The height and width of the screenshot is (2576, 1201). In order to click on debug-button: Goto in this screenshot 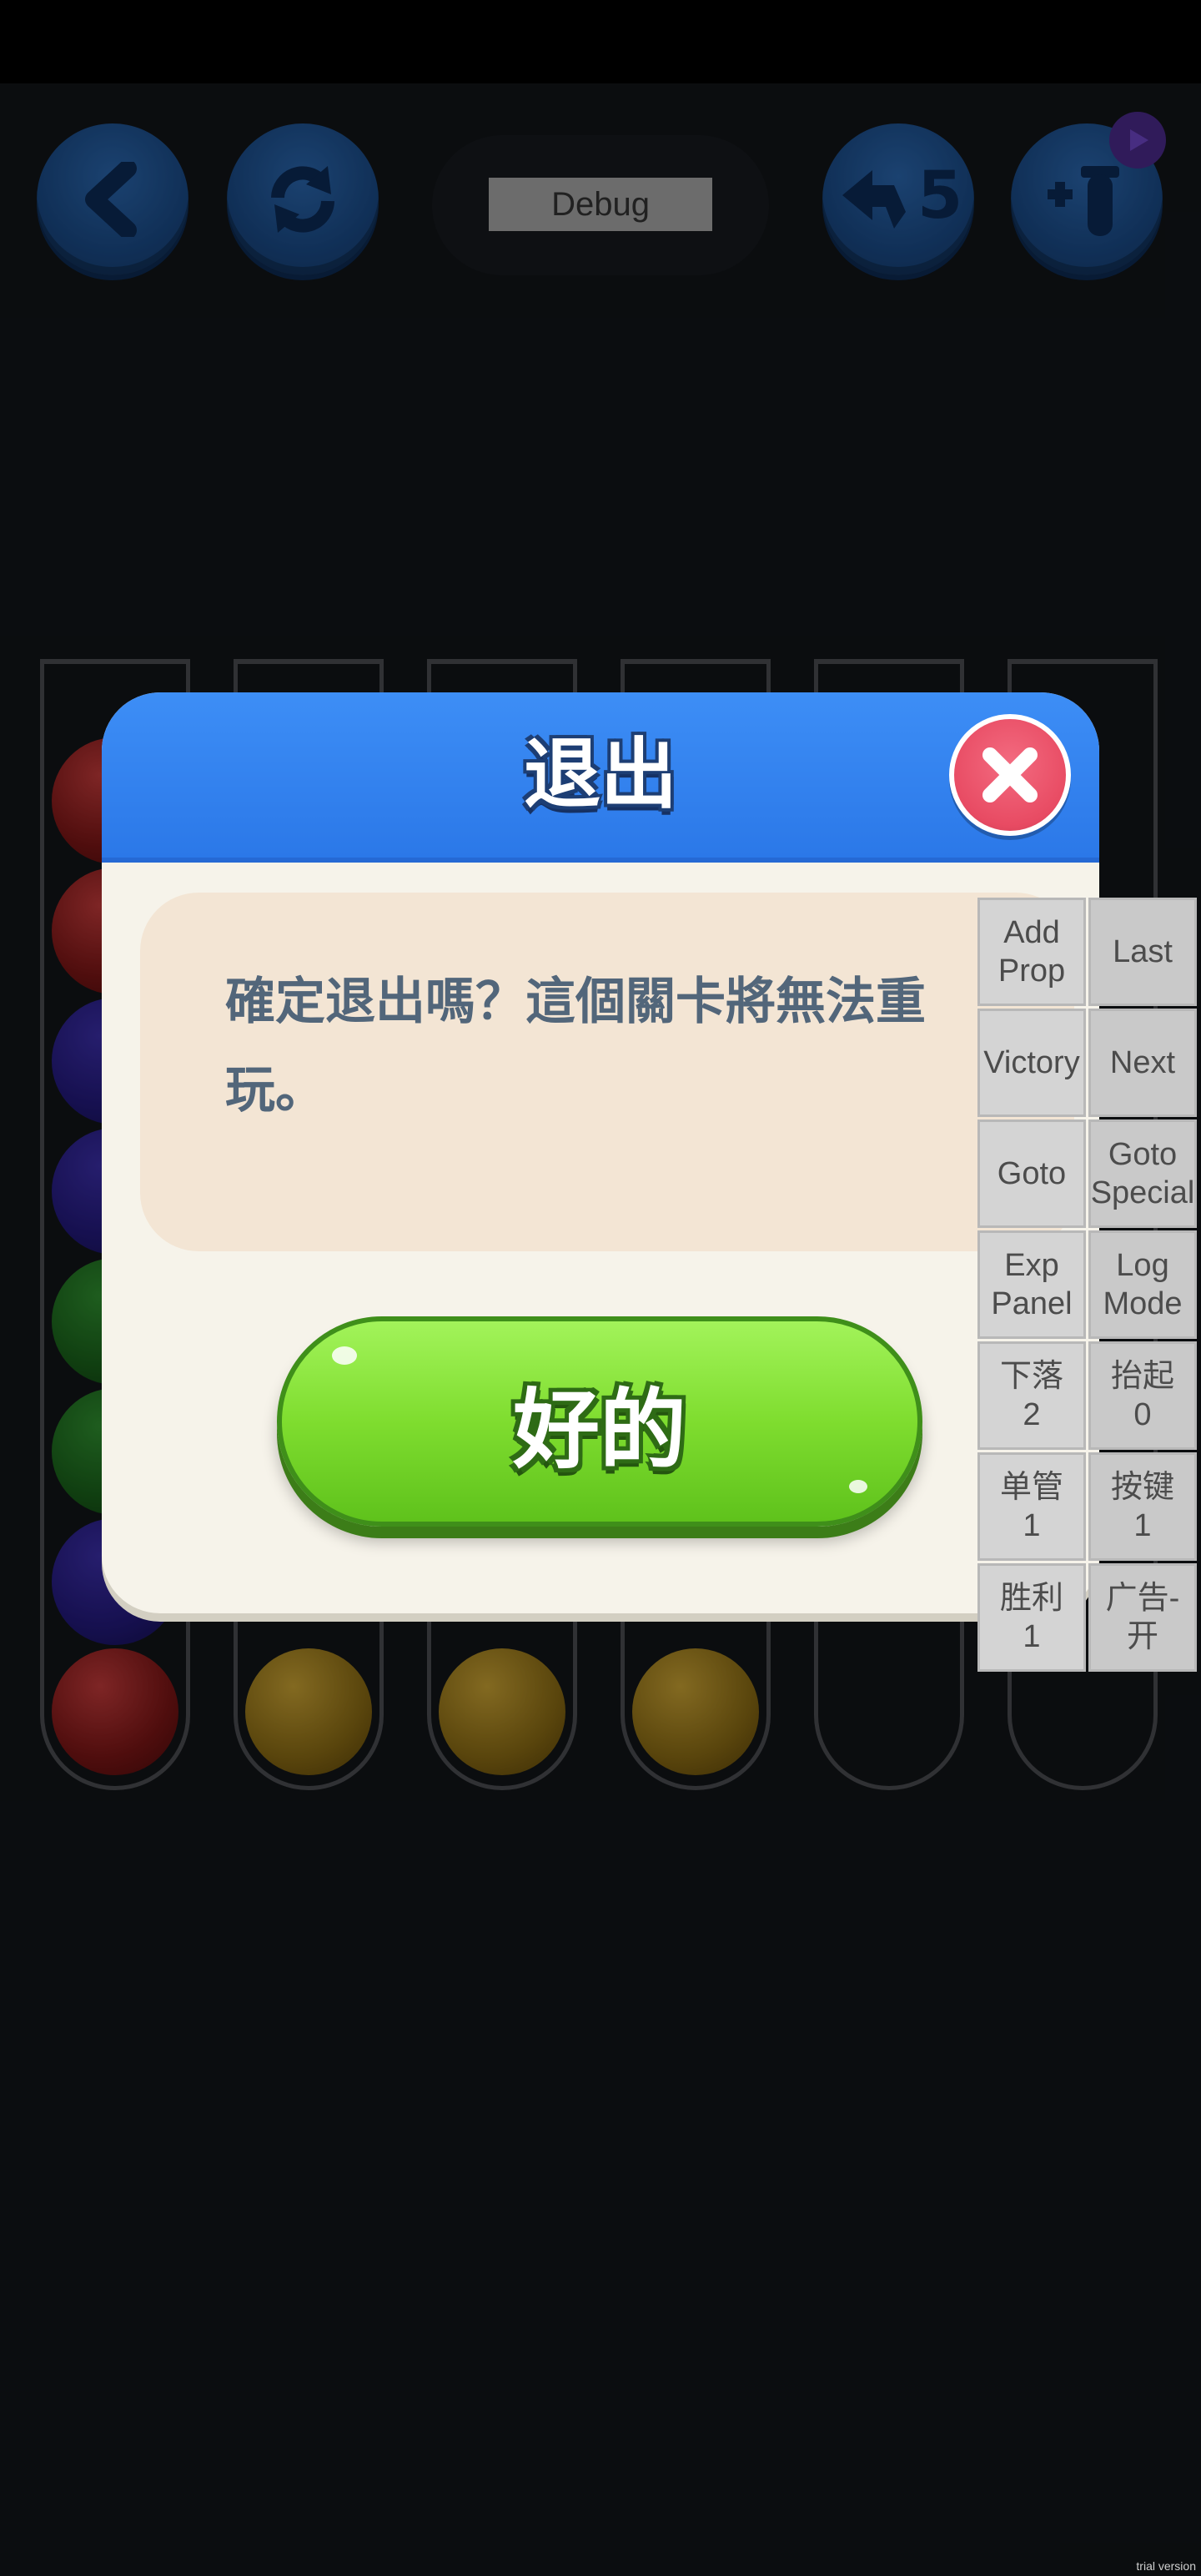, I will do `click(1032, 1173)`.